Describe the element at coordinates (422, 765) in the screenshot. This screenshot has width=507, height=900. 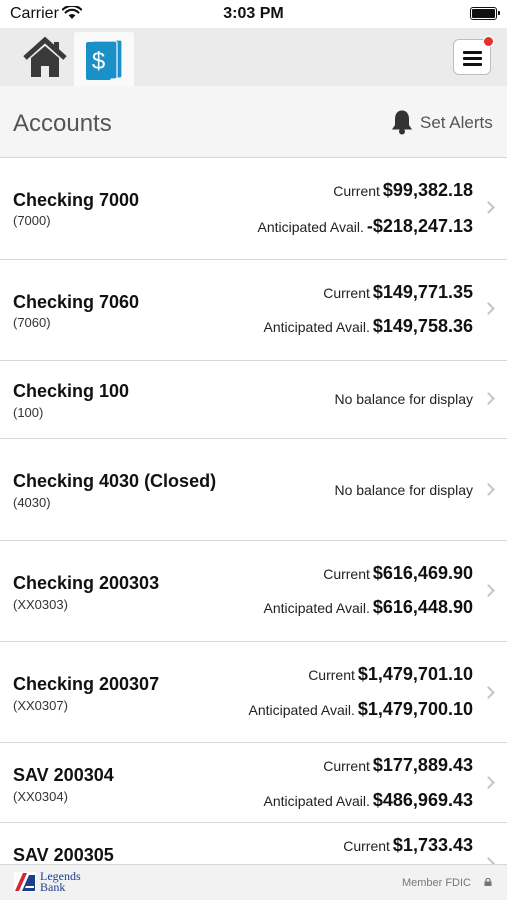
I see `current-amount: $177,889.43` at that location.